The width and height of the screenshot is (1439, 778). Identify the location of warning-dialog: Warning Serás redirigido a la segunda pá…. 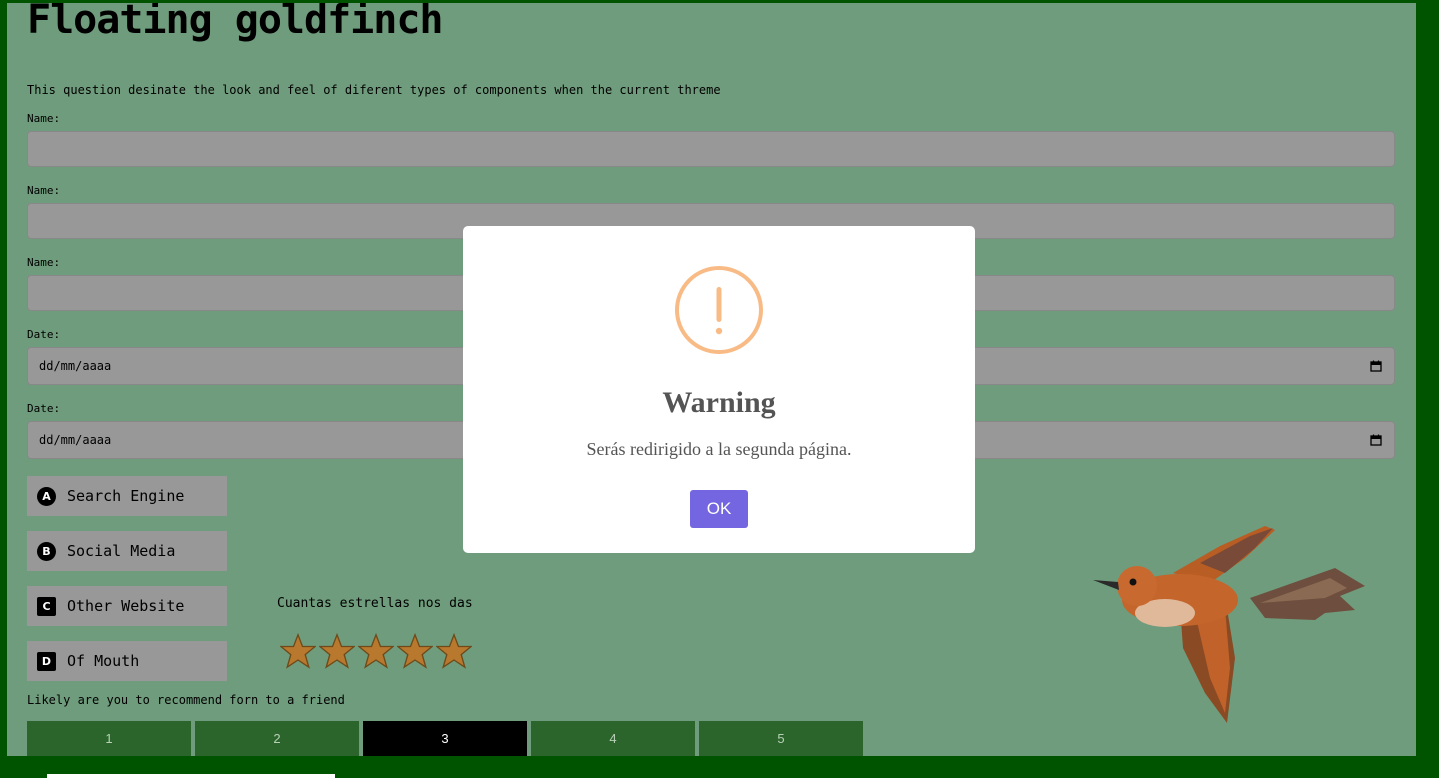
(719, 389).